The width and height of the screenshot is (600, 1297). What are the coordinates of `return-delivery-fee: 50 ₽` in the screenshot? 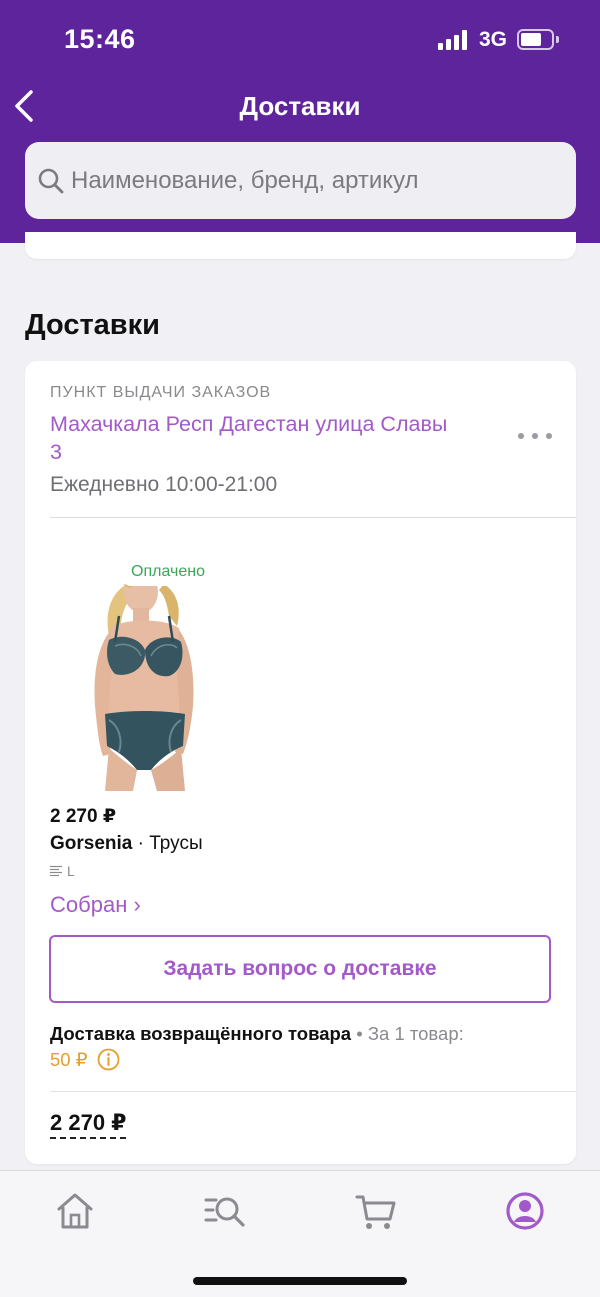 It's located at (69, 1059).